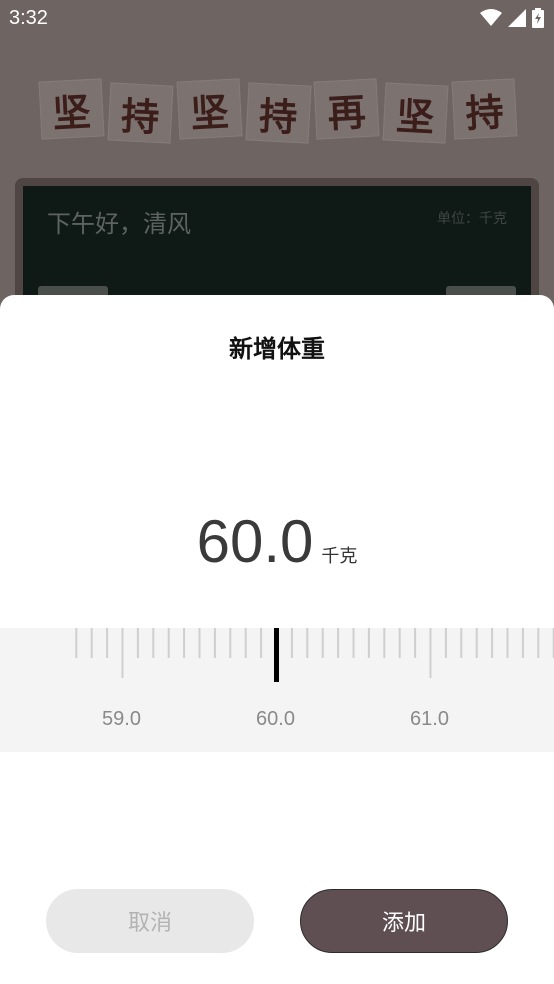 Image resolution: width=554 pixels, height=984 pixels. Describe the element at coordinates (277, 349) in the screenshot. I see `sheet-title: 新增体重` at that location.